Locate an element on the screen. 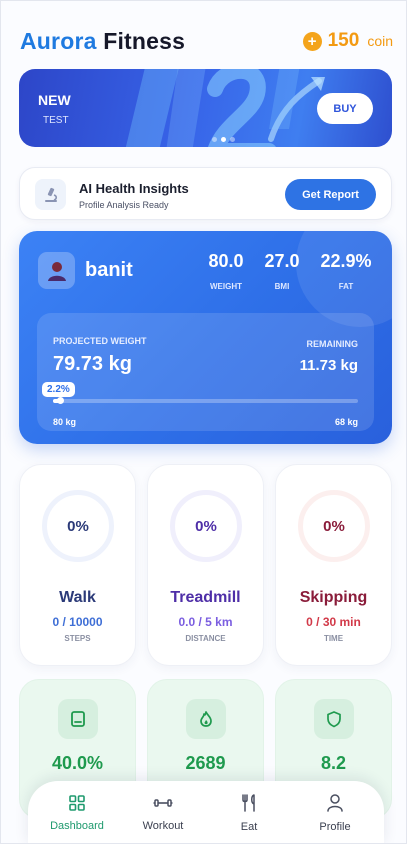 The image size is (407, 844). stat-fat-label: FAT is located at coordinates (346, 286).